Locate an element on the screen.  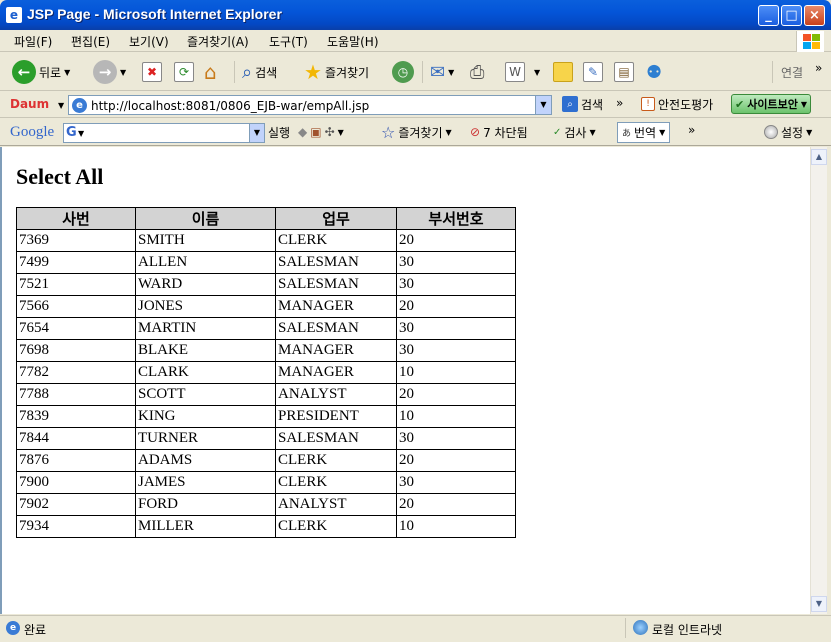
google-g-dropdown-icon: ▼ is located at coordinates (81, 133).